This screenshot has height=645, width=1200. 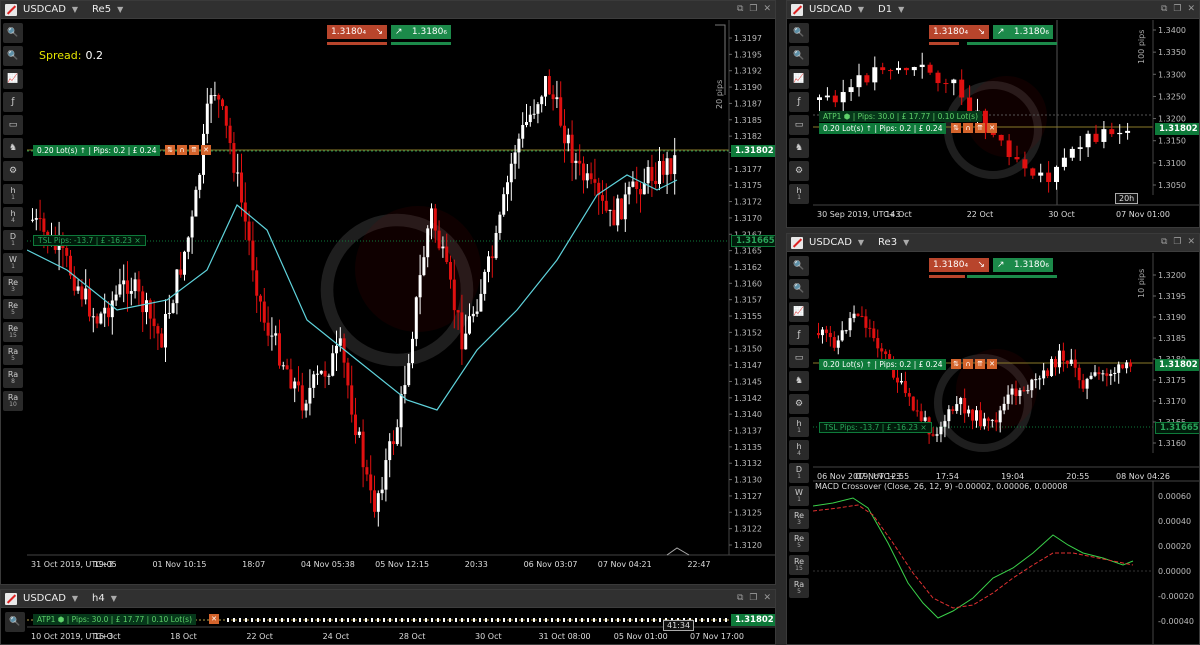 What do you see at coordinates (388, 599) in the screenshot?
I see `h4-titlebar: USDCAD ▼ h4 ▼ ⧉ ❐ ✕` at bounding box center [388, 599].